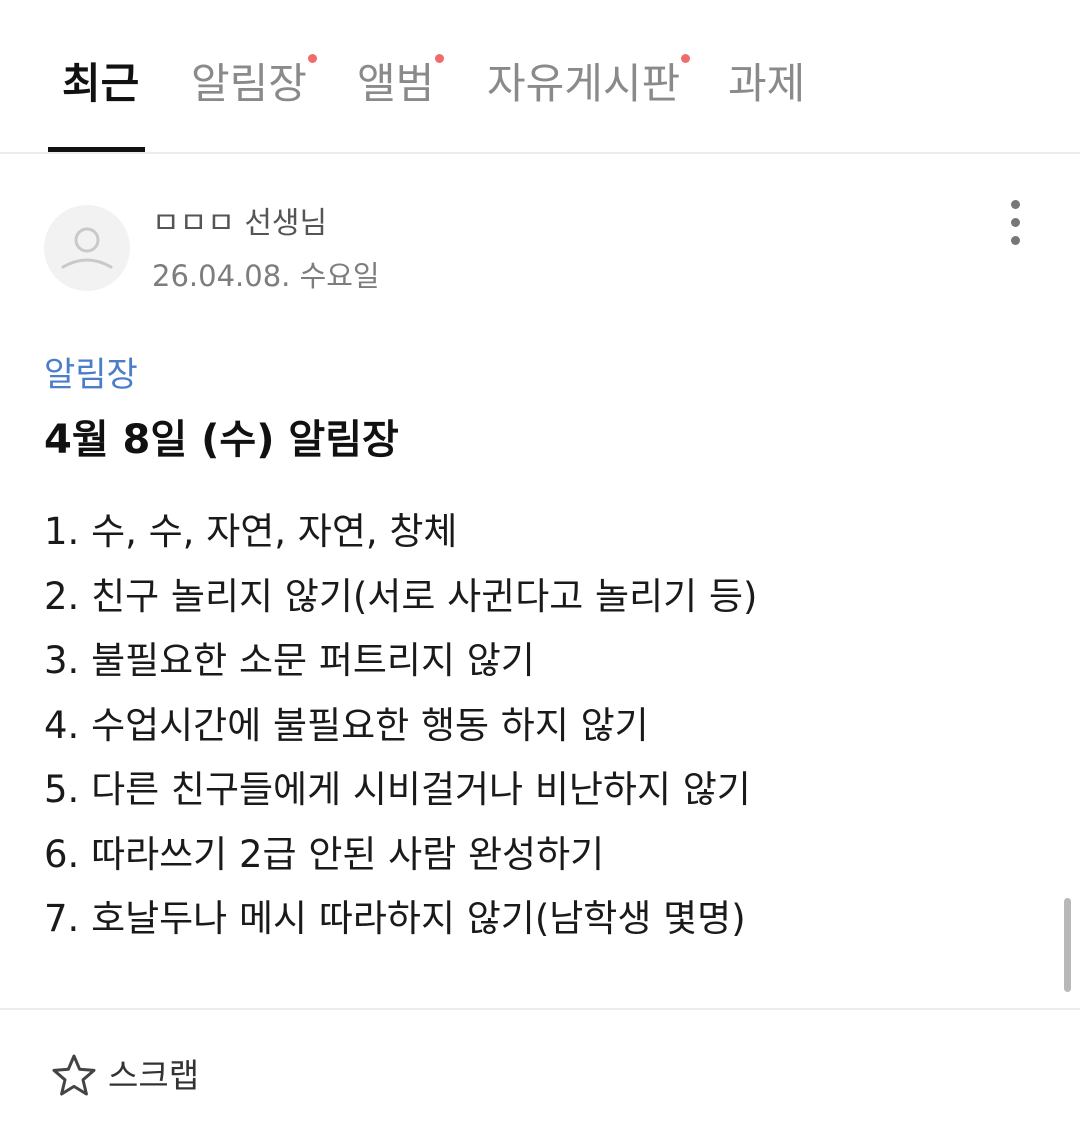 The width and height of the screenshot is (1080, 1142). I want to click on list-item: 2. 친구 놀리지 않기(서로 사귄다고 놀리기 등), so click(401, 596).